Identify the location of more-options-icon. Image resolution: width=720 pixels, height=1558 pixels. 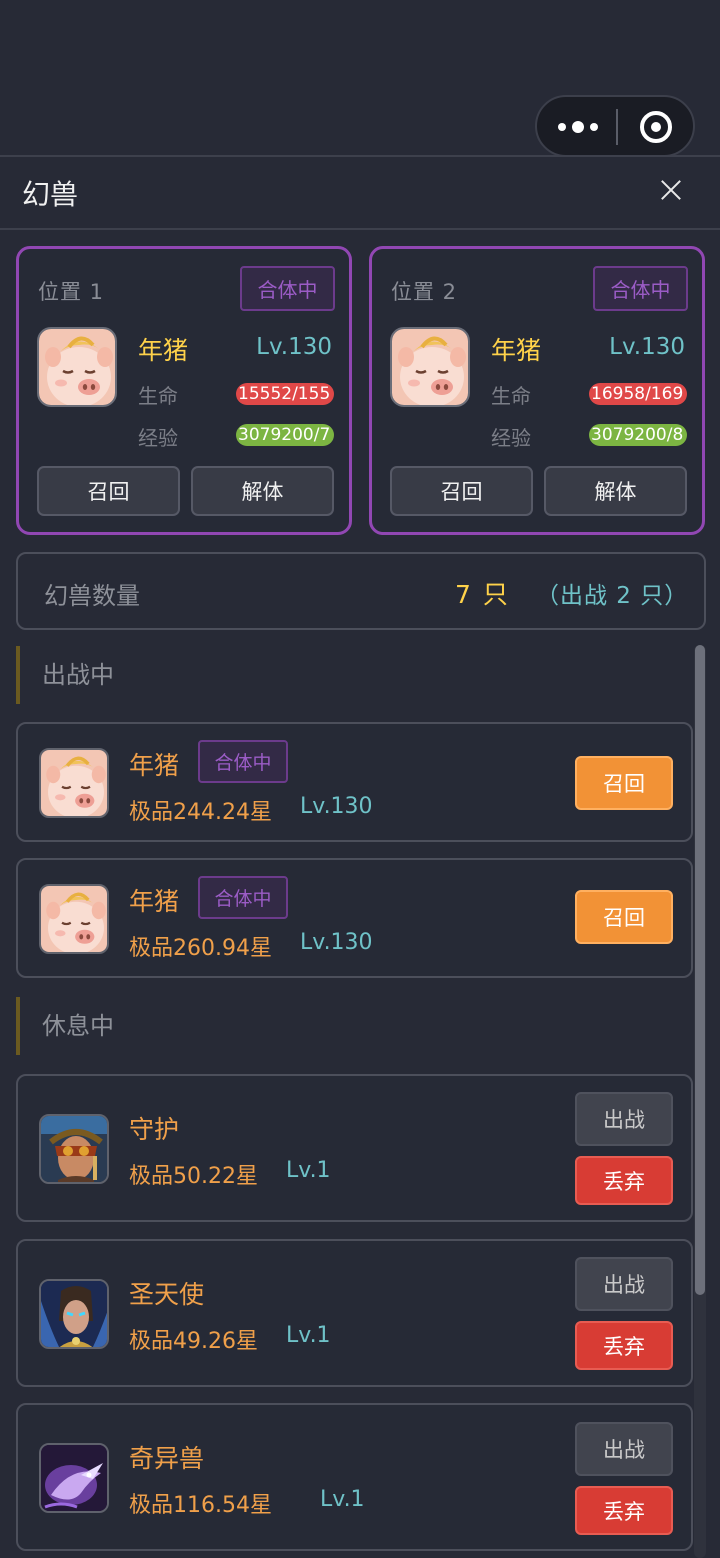
(578, 127).